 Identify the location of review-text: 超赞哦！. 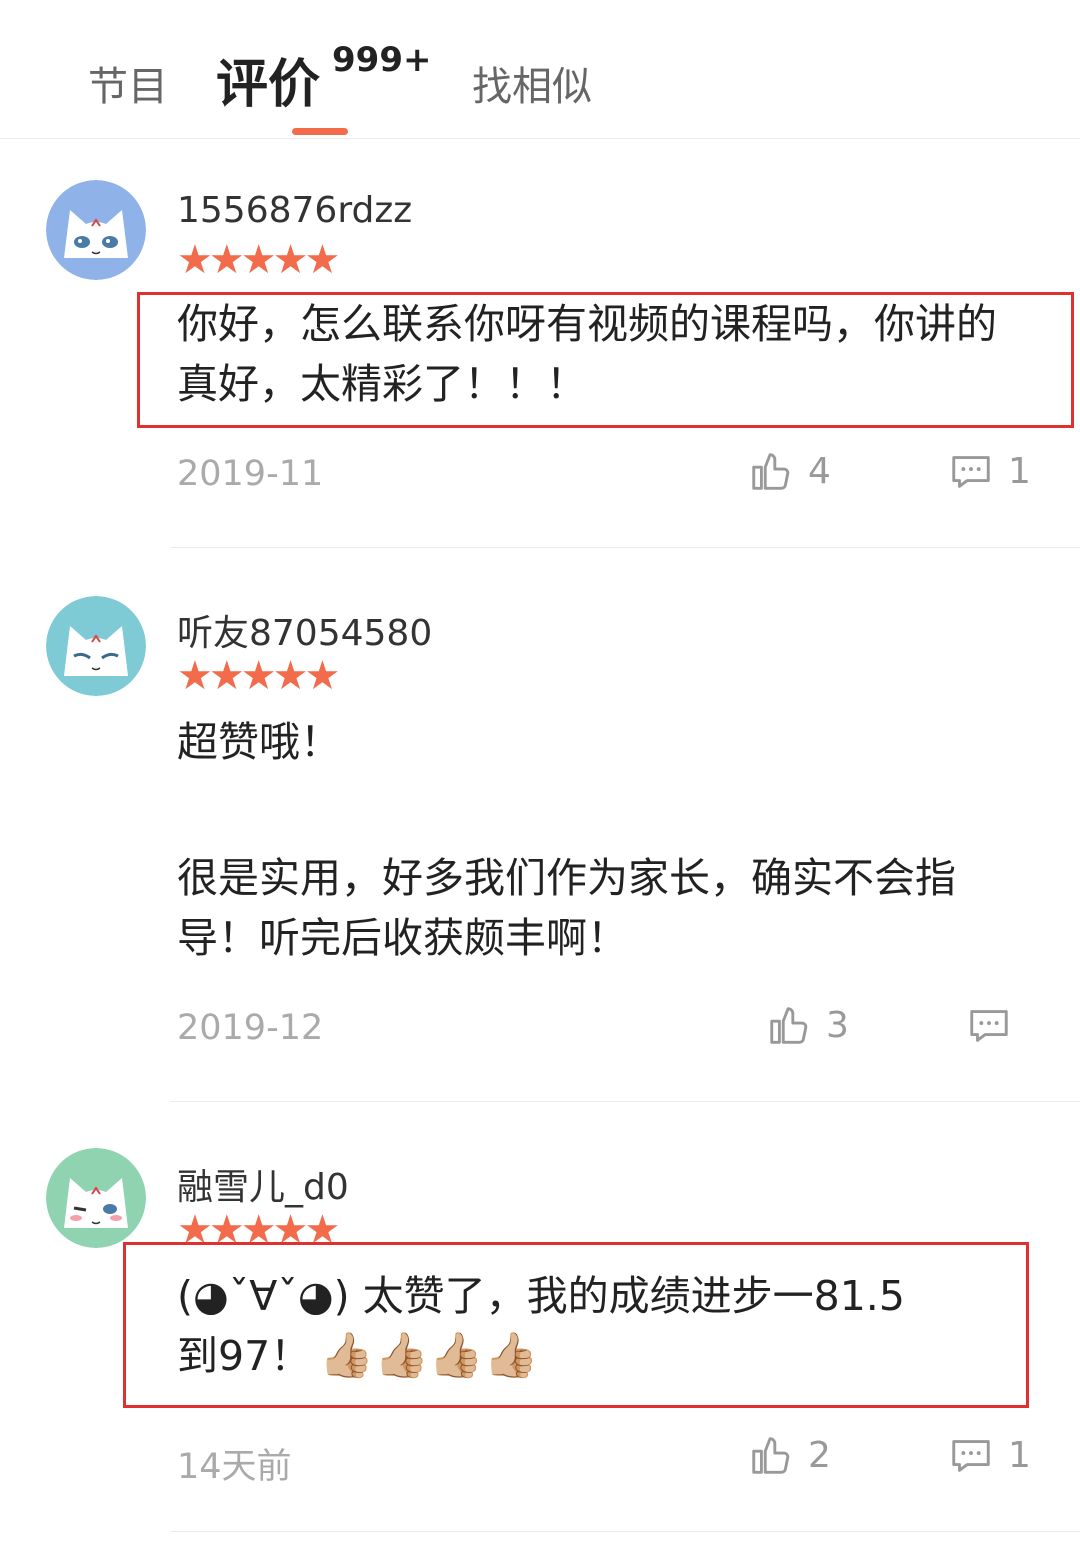
(259, 742).